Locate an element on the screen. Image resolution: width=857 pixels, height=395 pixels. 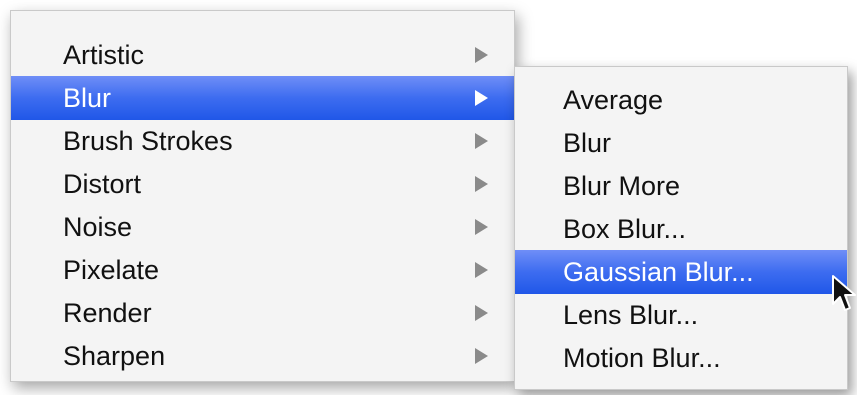
submenu-item-label: Average is located at coordinates (613, 100).